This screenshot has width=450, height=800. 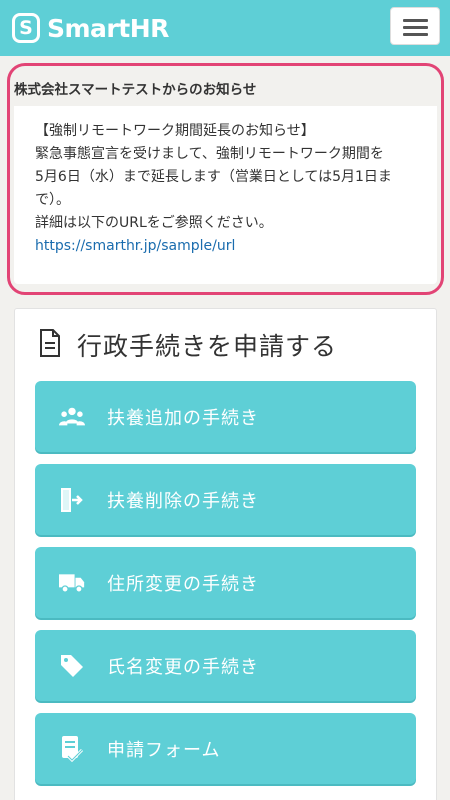 I want to click on logo-mark: S, so click(x=26, y=28).